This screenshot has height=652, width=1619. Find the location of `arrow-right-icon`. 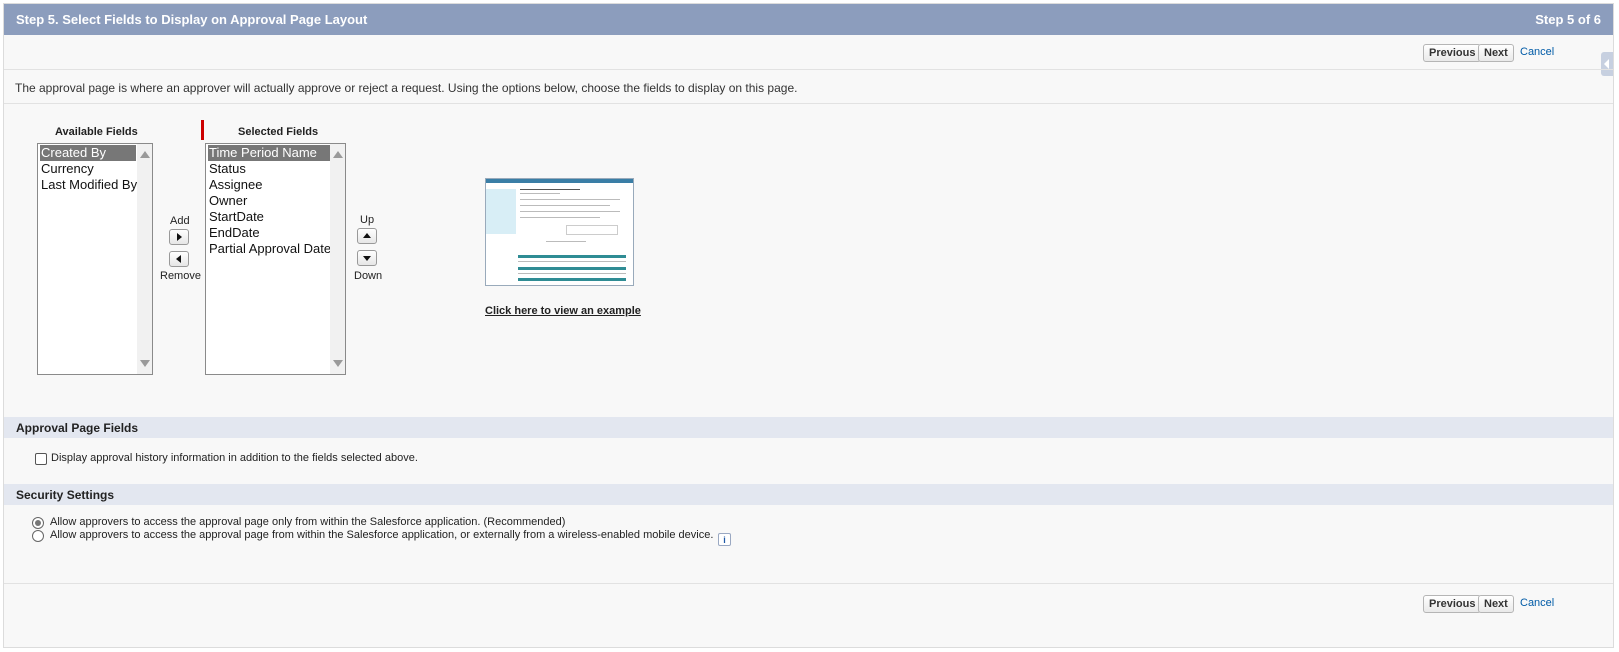

arrow-right-icon is located at coordinates (179, 237).